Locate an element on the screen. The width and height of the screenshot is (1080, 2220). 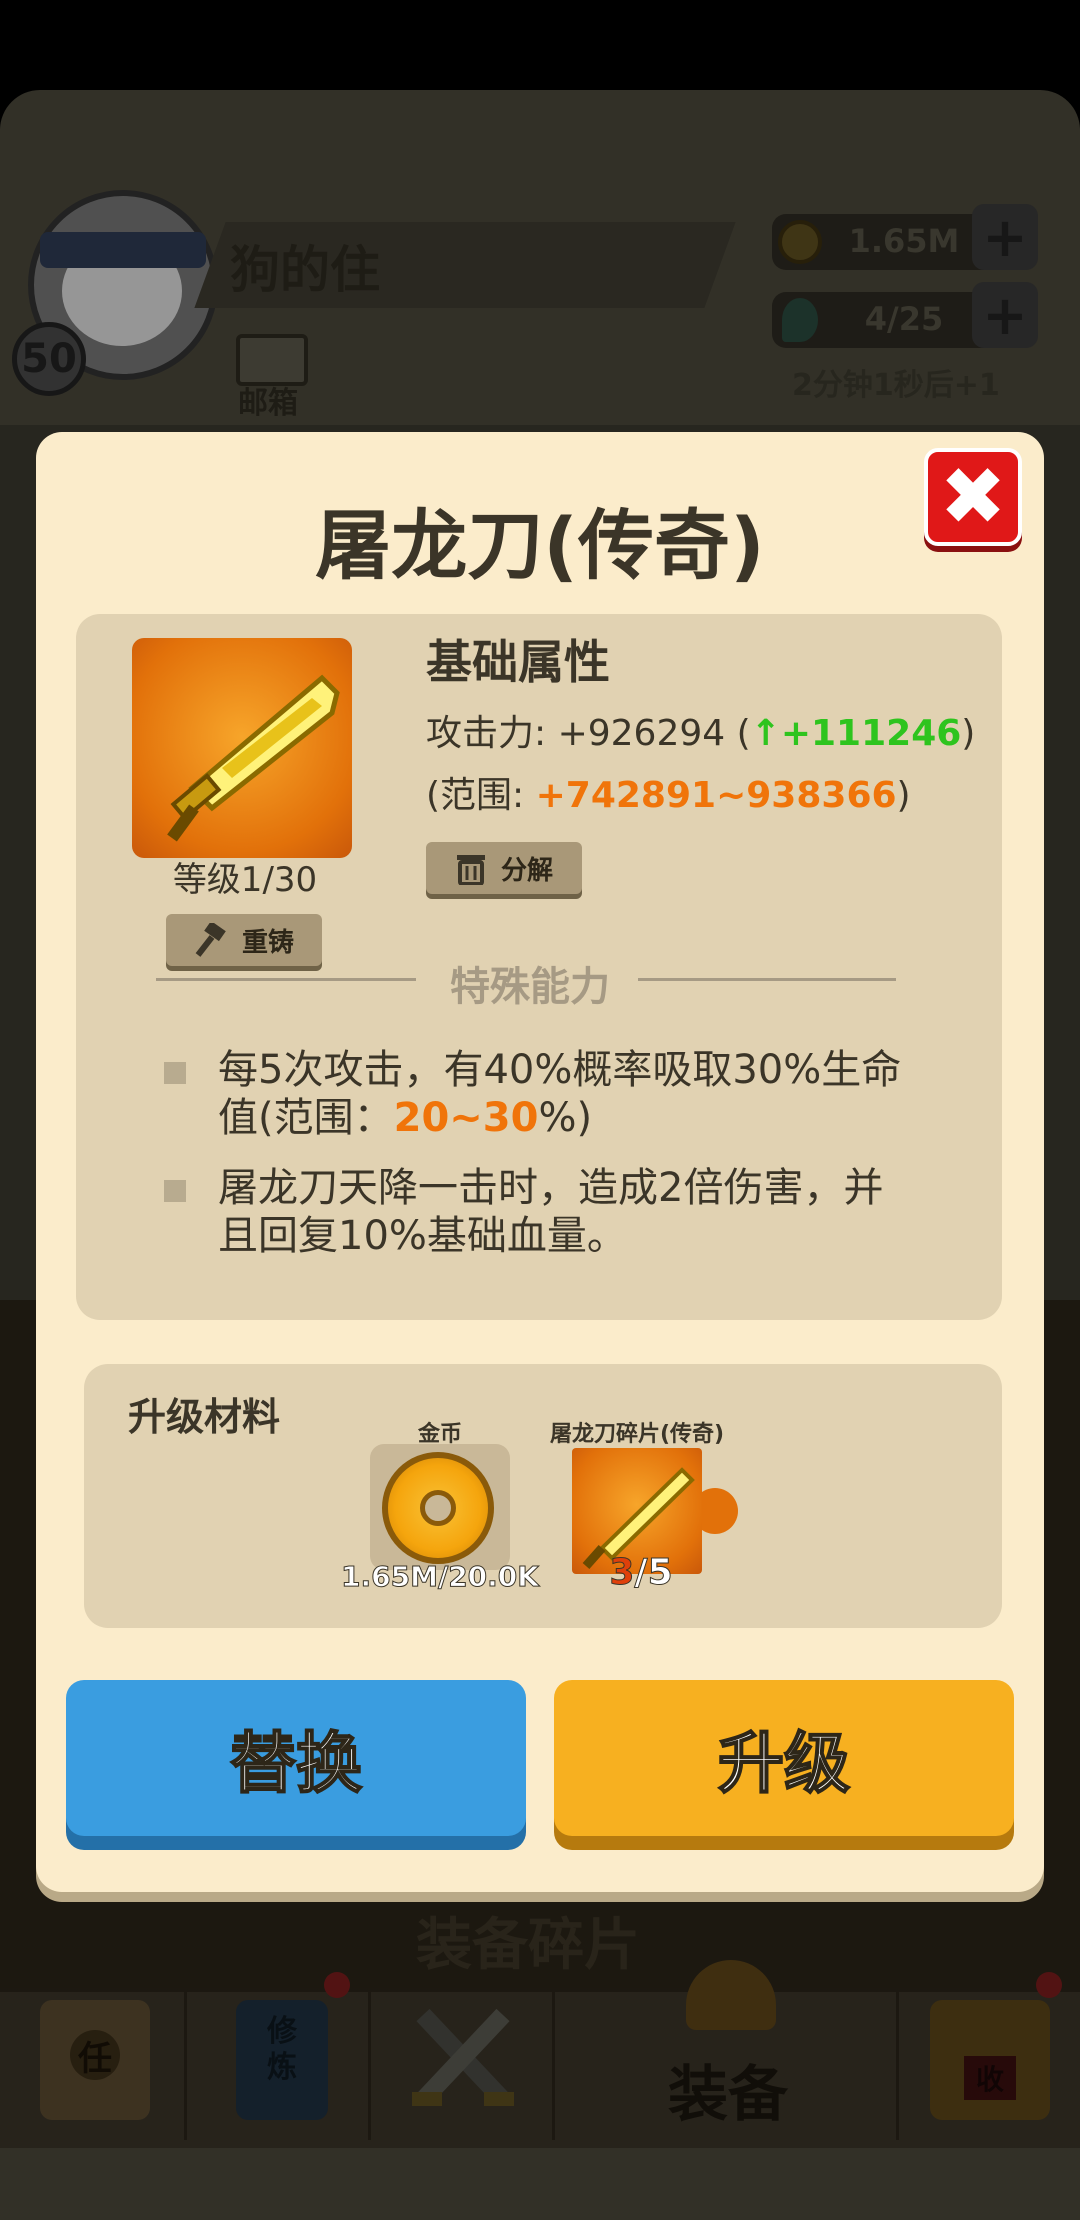
range-suffix: ) is located at coordinates (903, 795).